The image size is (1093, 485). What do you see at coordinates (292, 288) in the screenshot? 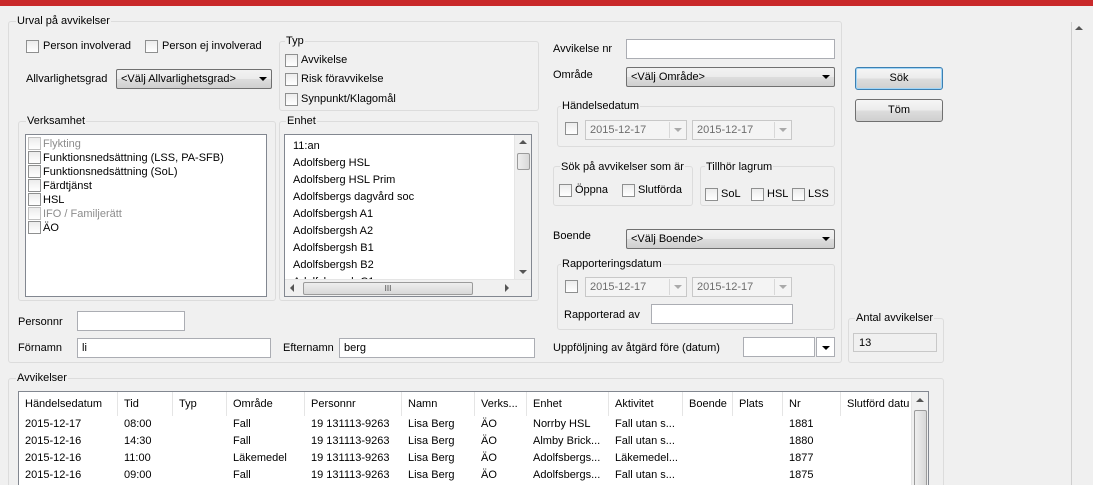
I see `scroll-left-icon` at bounding box center [292, 288].